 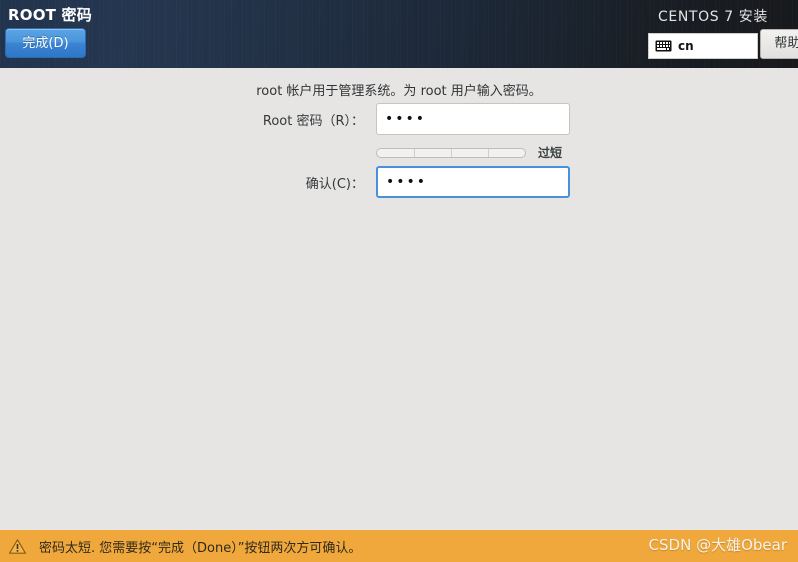 I want to click on keyboard-icon, so click(x=663, y=46).